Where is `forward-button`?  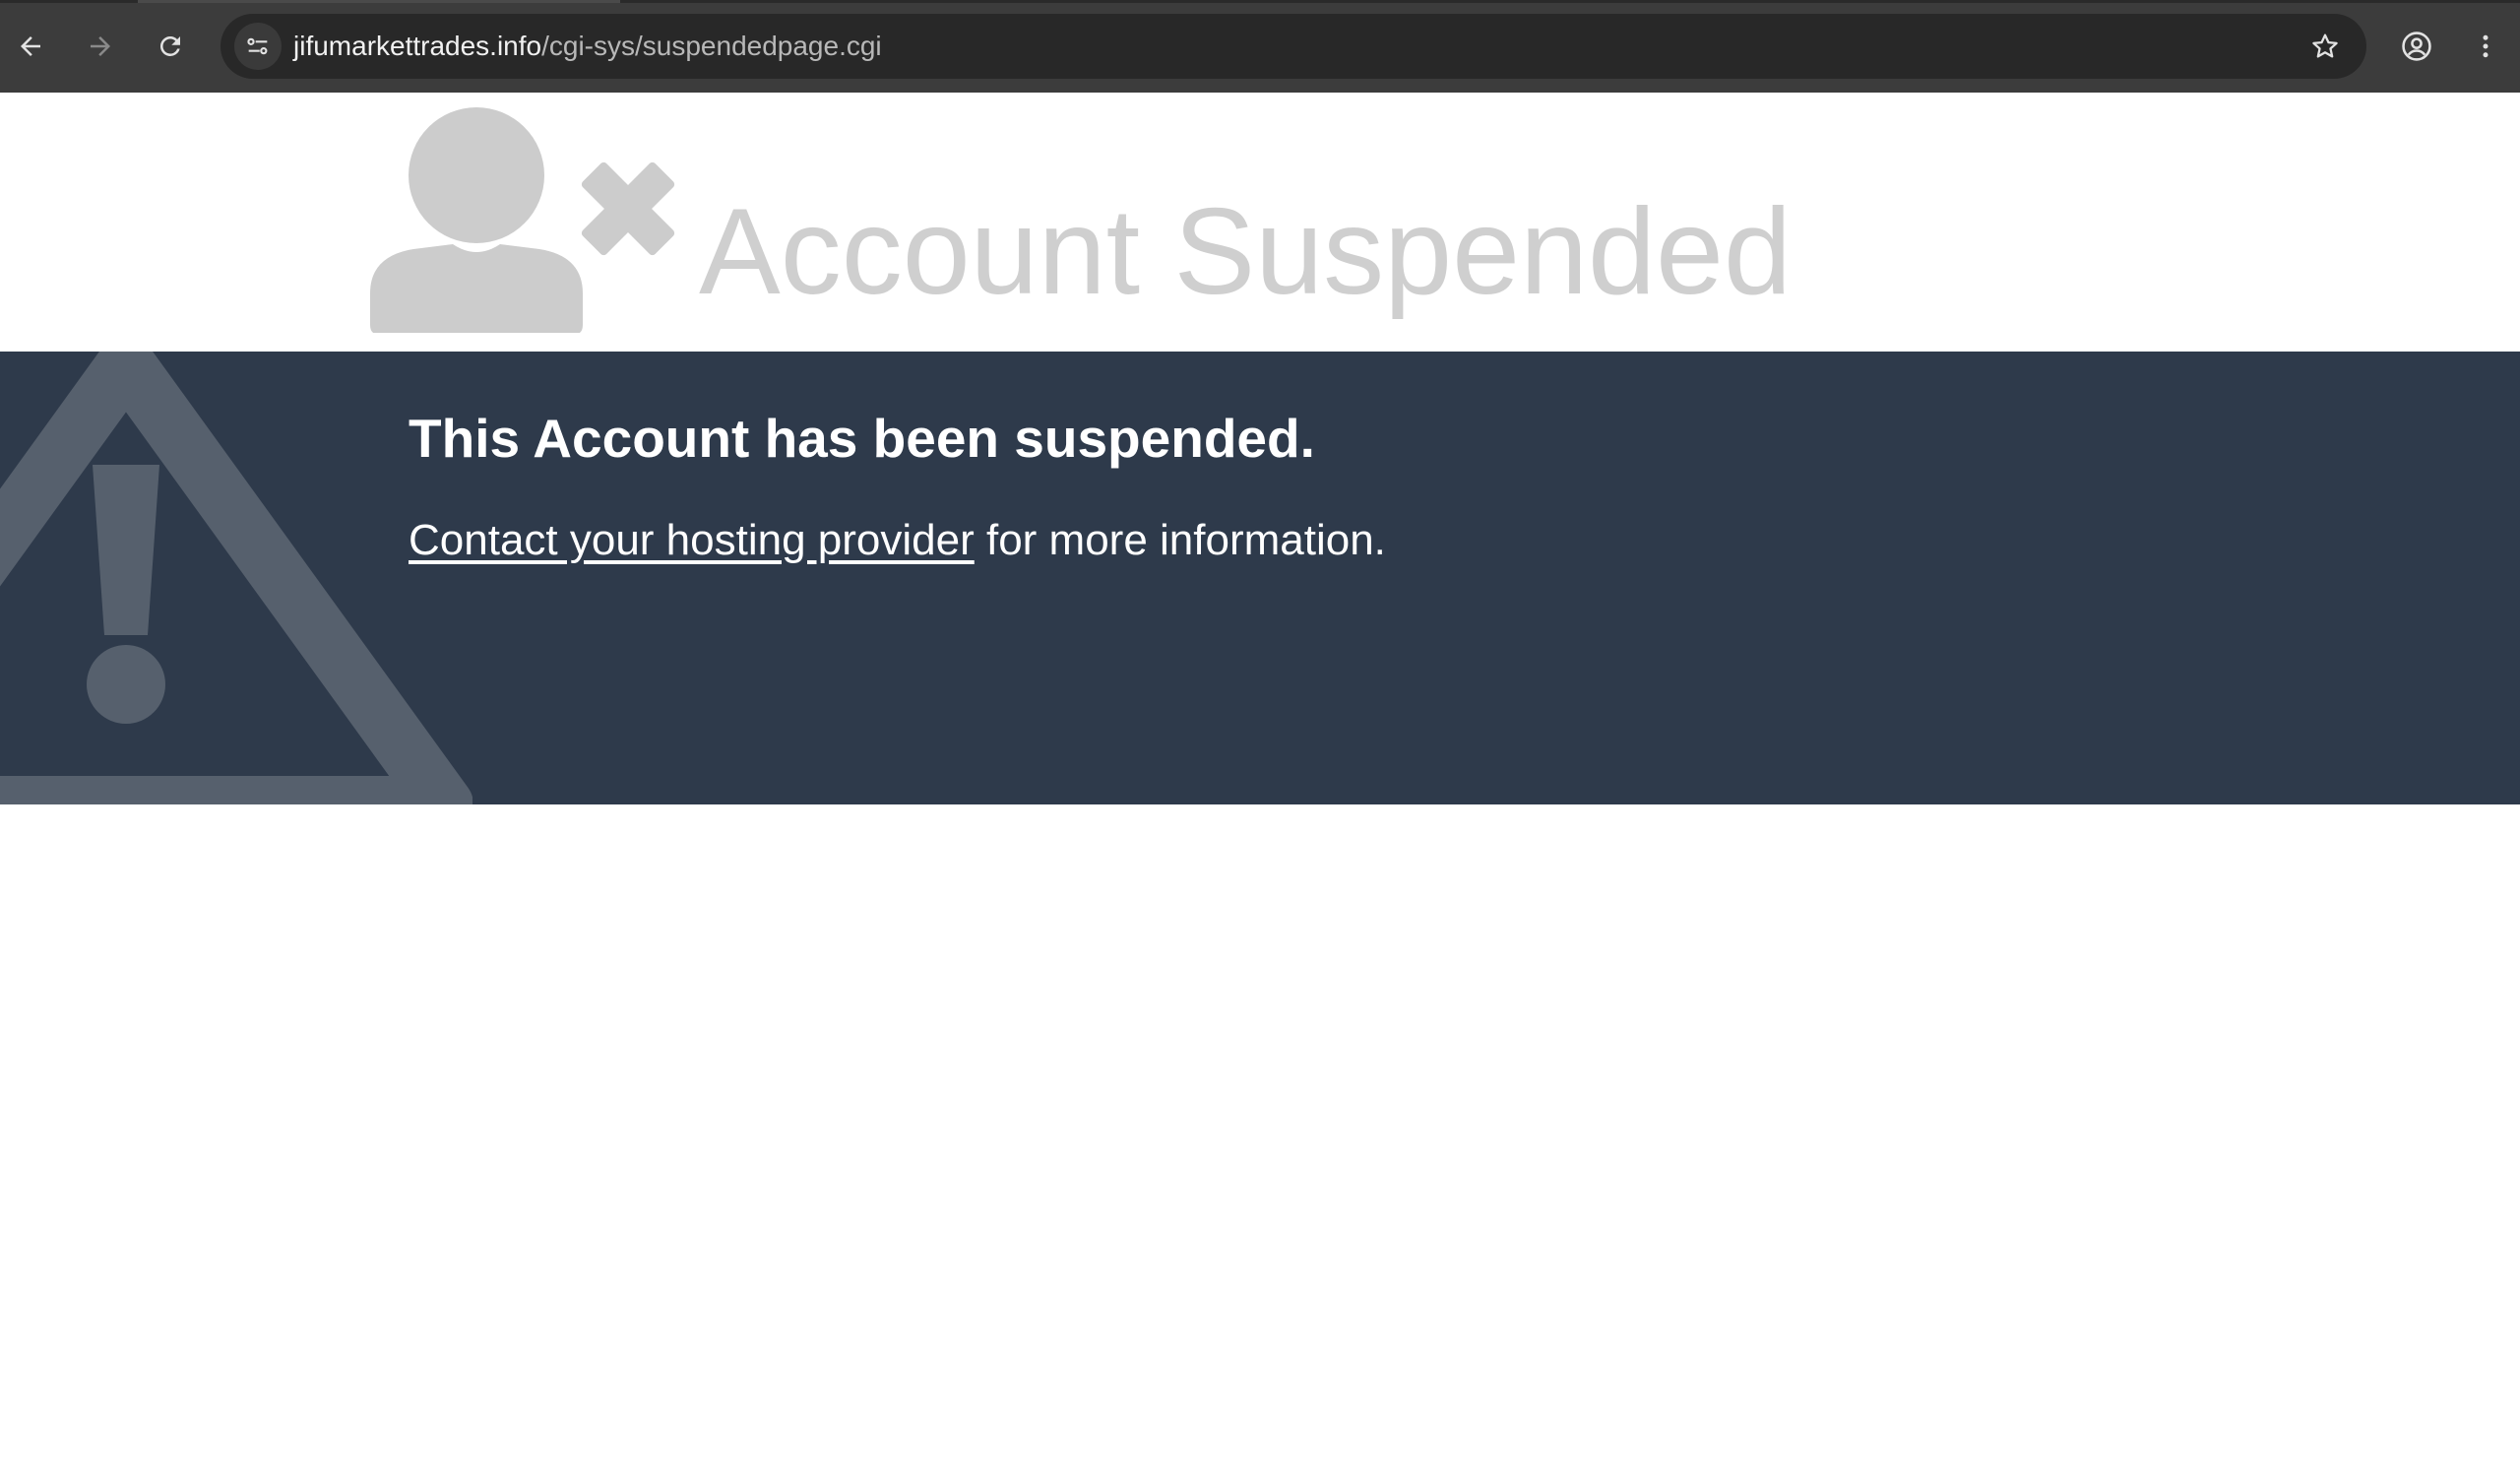 forward-button is located at coordinates (100, 47).